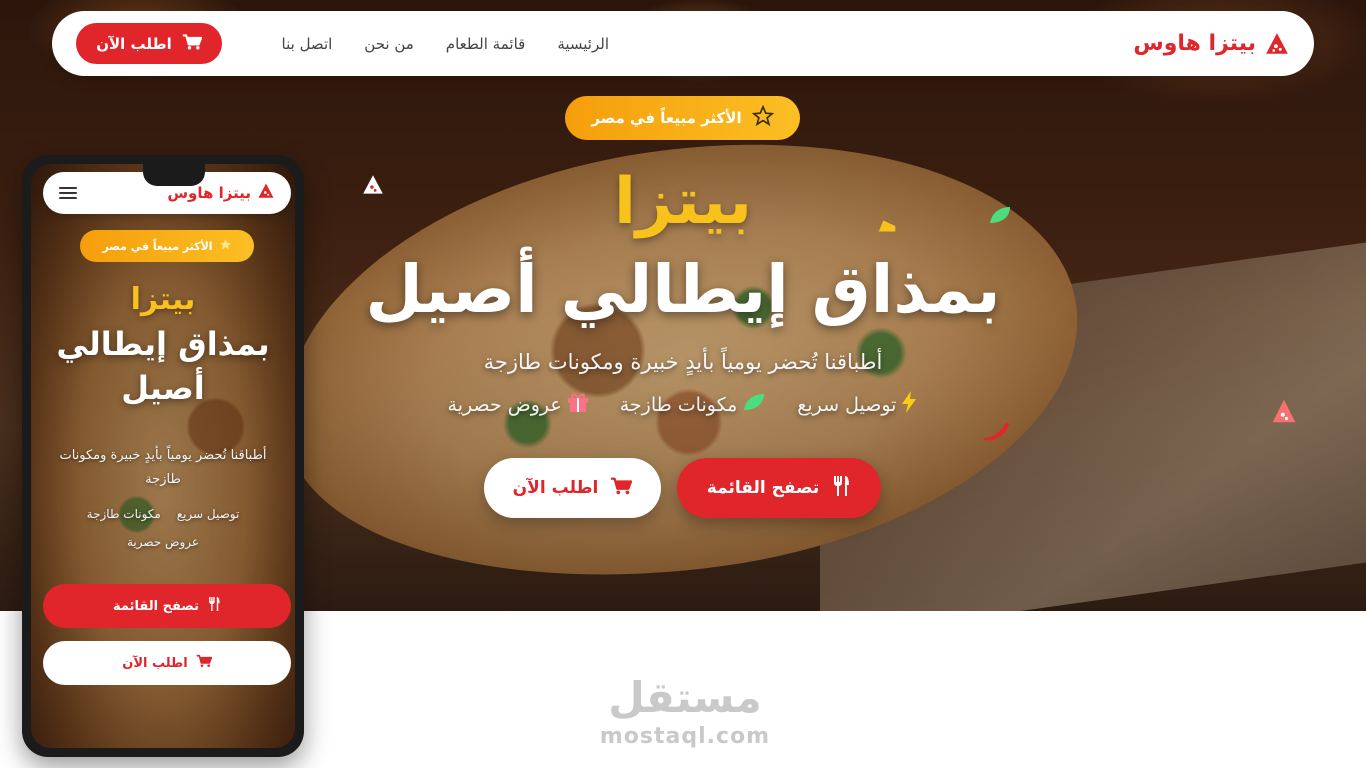 The height and width of the screenshot is (768, 1366). Describe the element at coordinates (429, 43) in the screenshot. I see `nav-links: الرئيسية قائمة الطعام من نحن اتصل بنا` at that location.